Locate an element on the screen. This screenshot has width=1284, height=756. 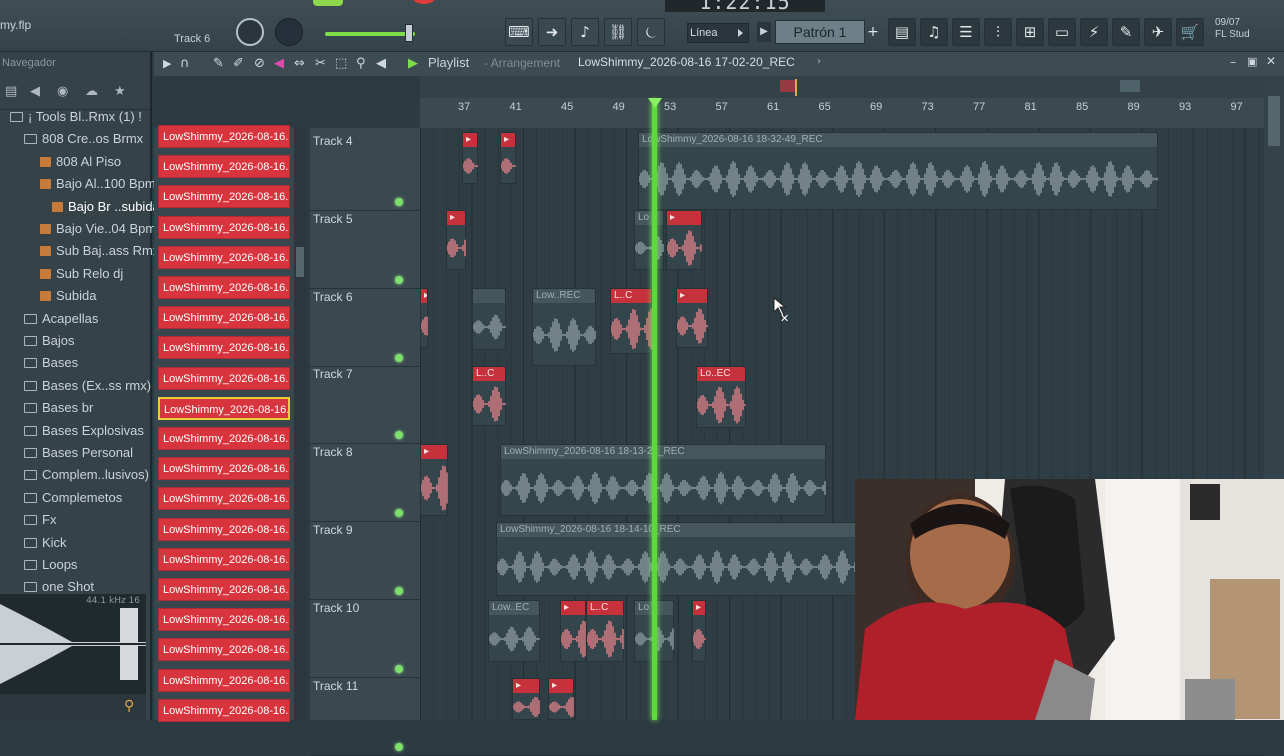
track-label: Track 6 is located at coordinates (333, 297).